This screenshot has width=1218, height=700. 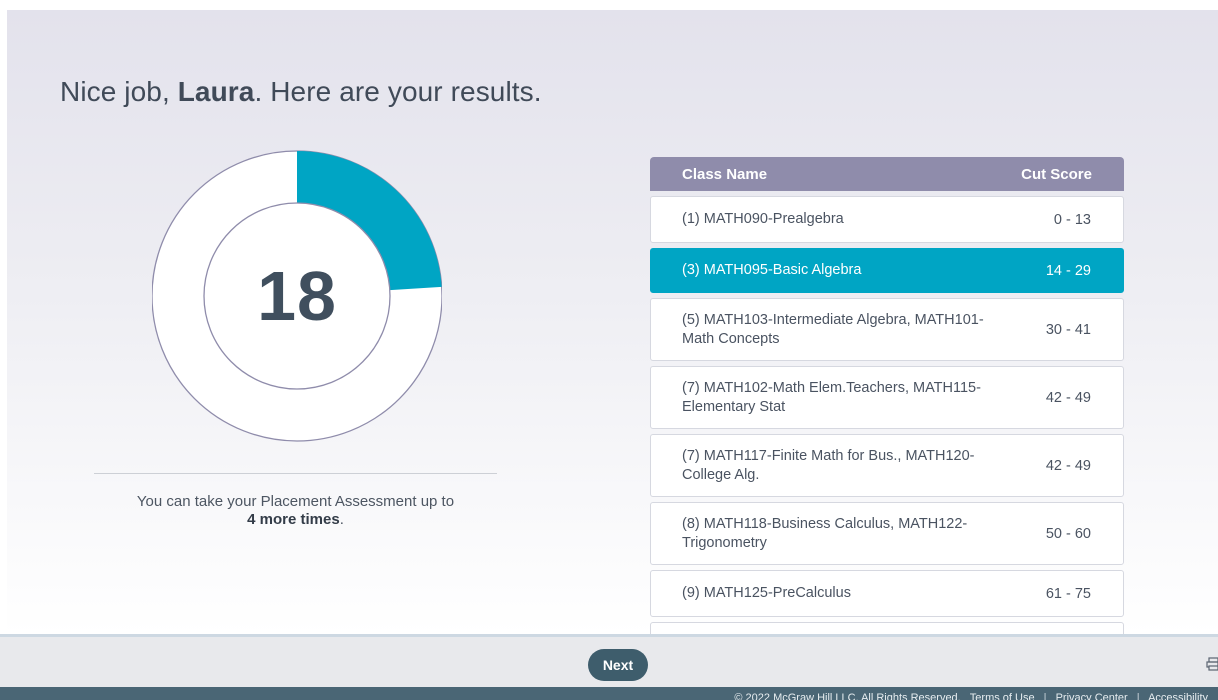 What do you see at coordinates (1212, 664) in the screenshot?
I see `printer-icon` at bounding box center [1212, 664].